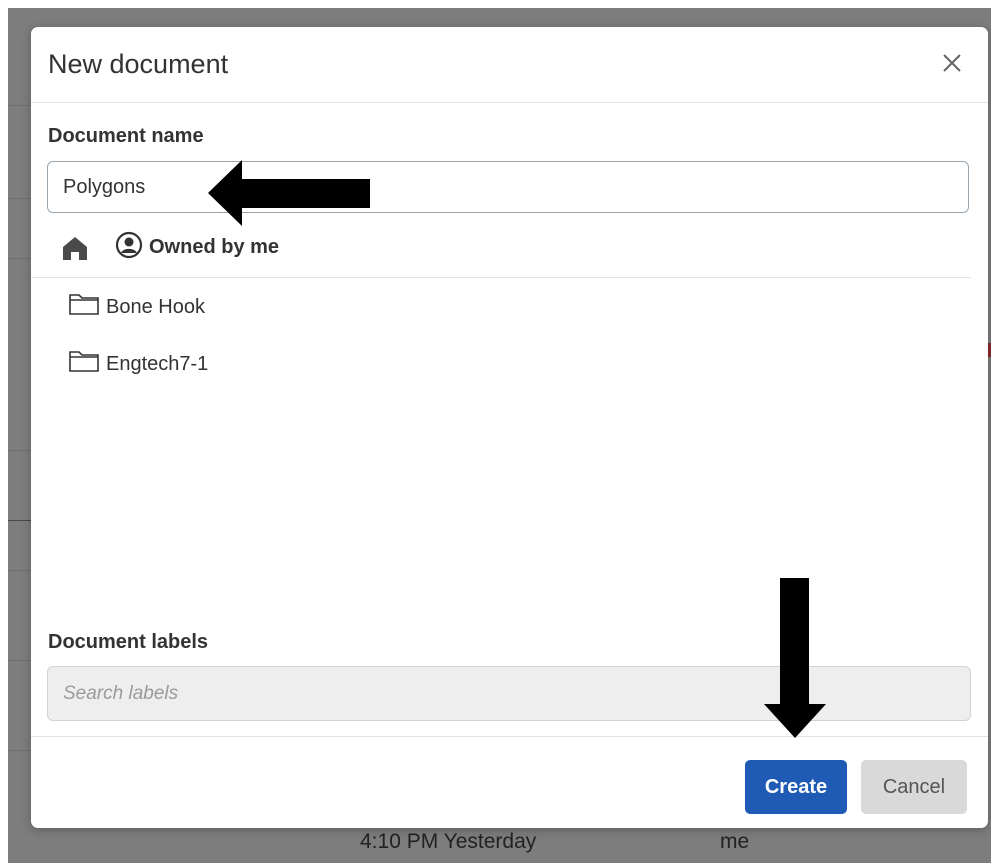 This screenshot has width=991, height=863. What do you see at coordinates (509, 65) in the screenshot?
I see `dialog-header: New document` at bounding box center [509, 65].